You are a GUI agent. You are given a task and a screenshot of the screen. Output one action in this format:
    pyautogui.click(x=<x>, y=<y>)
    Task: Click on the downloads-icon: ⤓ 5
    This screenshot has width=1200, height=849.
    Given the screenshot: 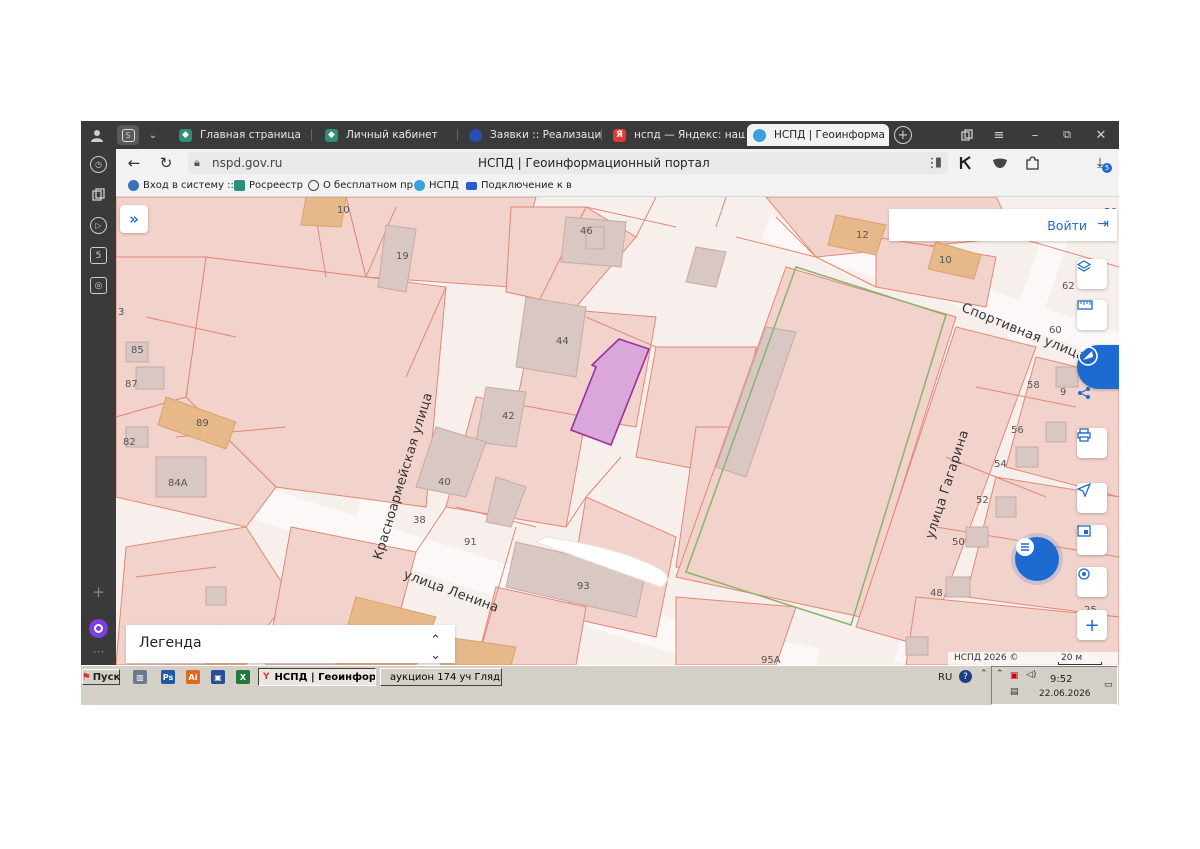 What is the action you would take?
    pyautogui.click(x=1101, y=163)
    